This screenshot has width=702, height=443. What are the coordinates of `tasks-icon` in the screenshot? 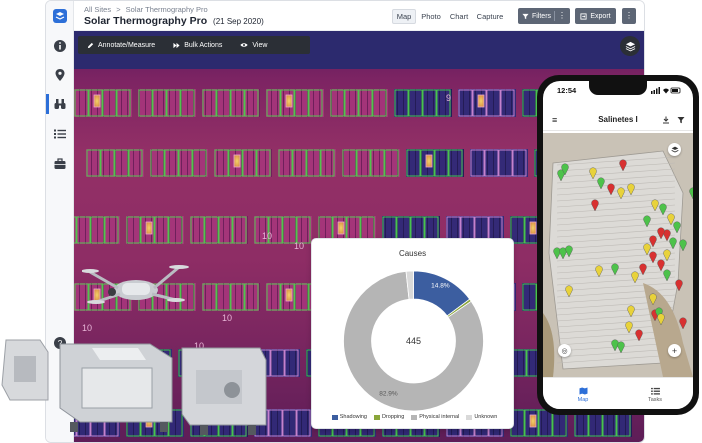 It's located at (655, 391).